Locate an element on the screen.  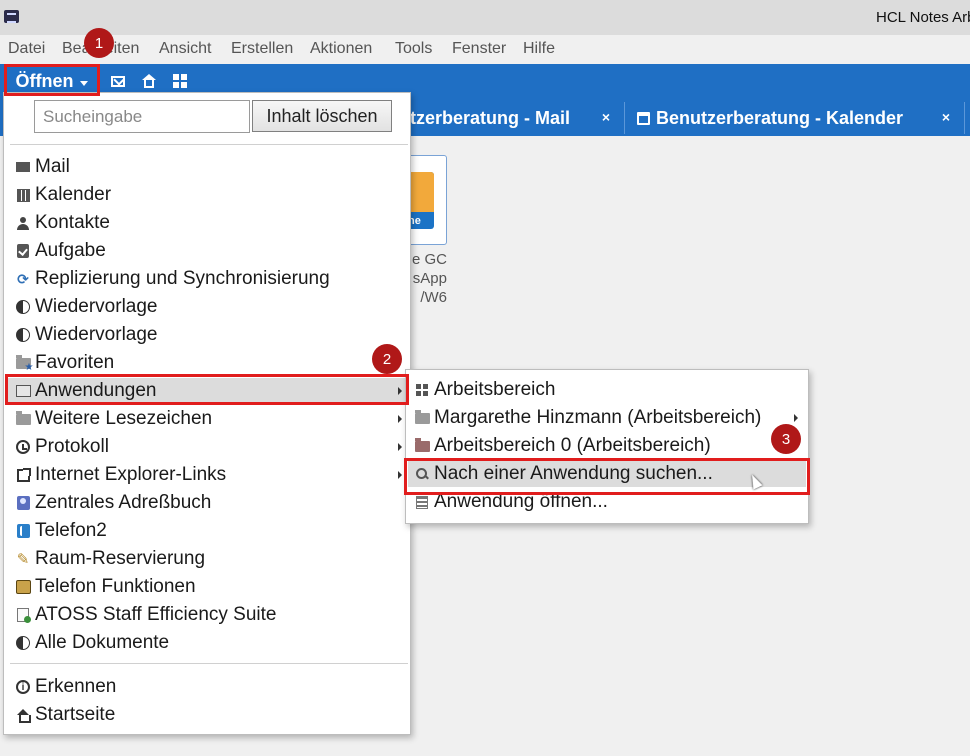
menu-item-label: Weitere Lesezeichen is located at coordinates (124, 418).